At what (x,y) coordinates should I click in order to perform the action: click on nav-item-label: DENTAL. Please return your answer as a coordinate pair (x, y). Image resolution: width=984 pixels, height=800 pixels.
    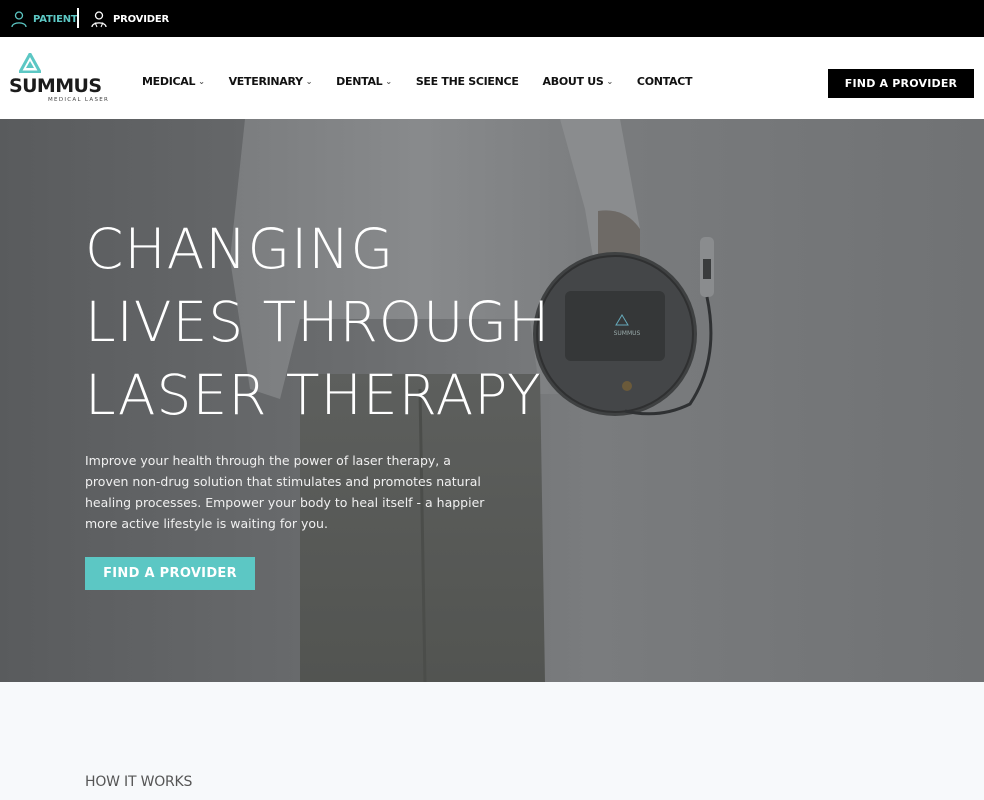
    Looking at the image, I should click on (359, 81).